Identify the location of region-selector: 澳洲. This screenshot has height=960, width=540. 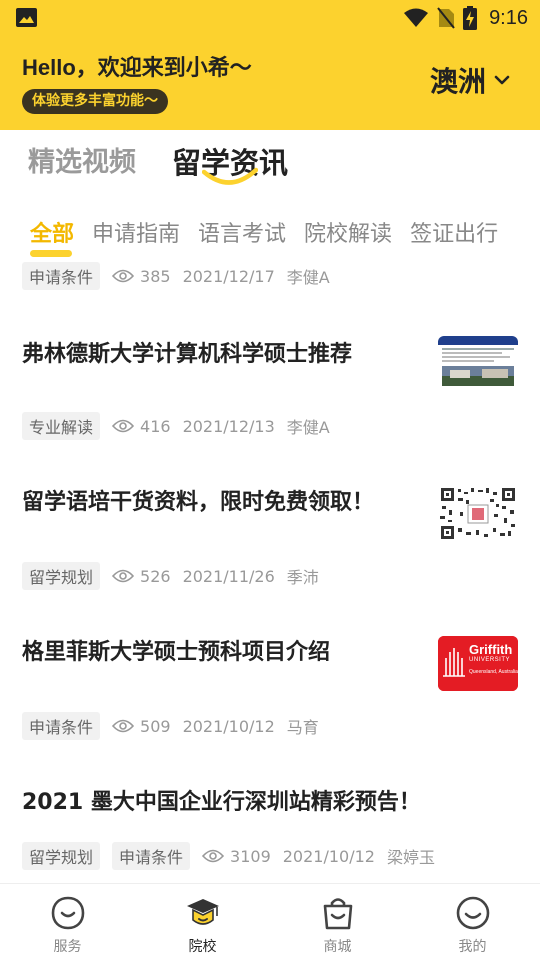
(470, 80).